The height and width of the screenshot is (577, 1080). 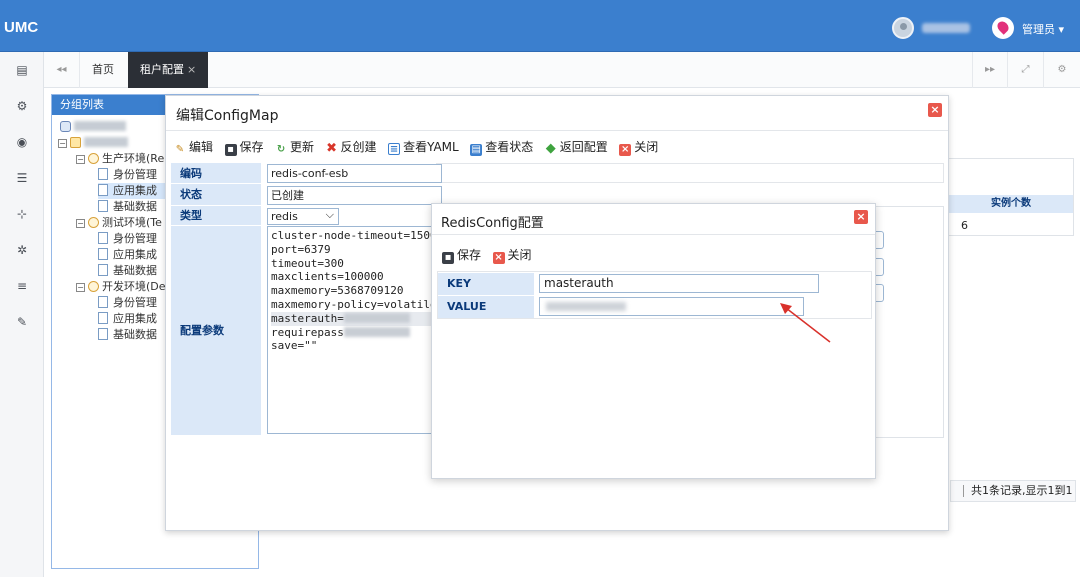 What do you see at coordinates (135, 174) in the screenshot?
I see `tree-label: 身份管理` at bounding box center [135, 174].